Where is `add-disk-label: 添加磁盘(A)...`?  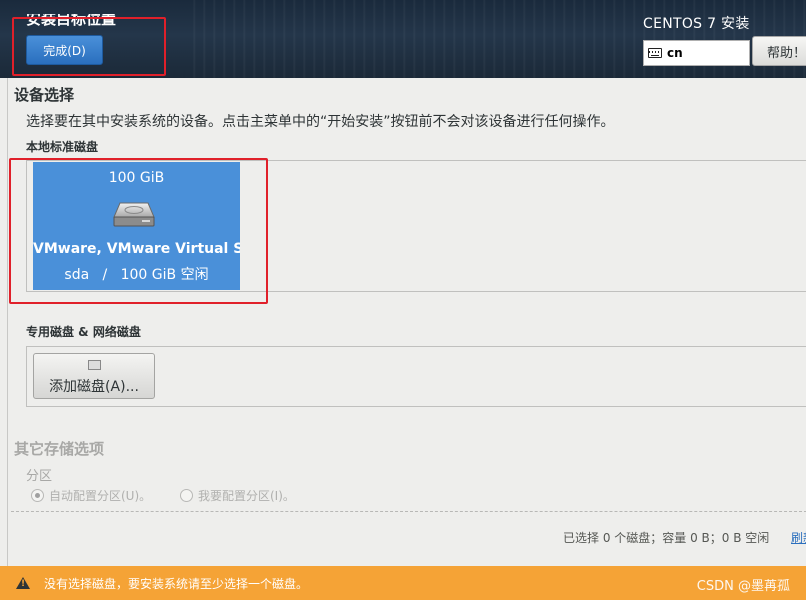
add-disk-label: 添加磁盘(A)... is located at coordinates (94, 387).